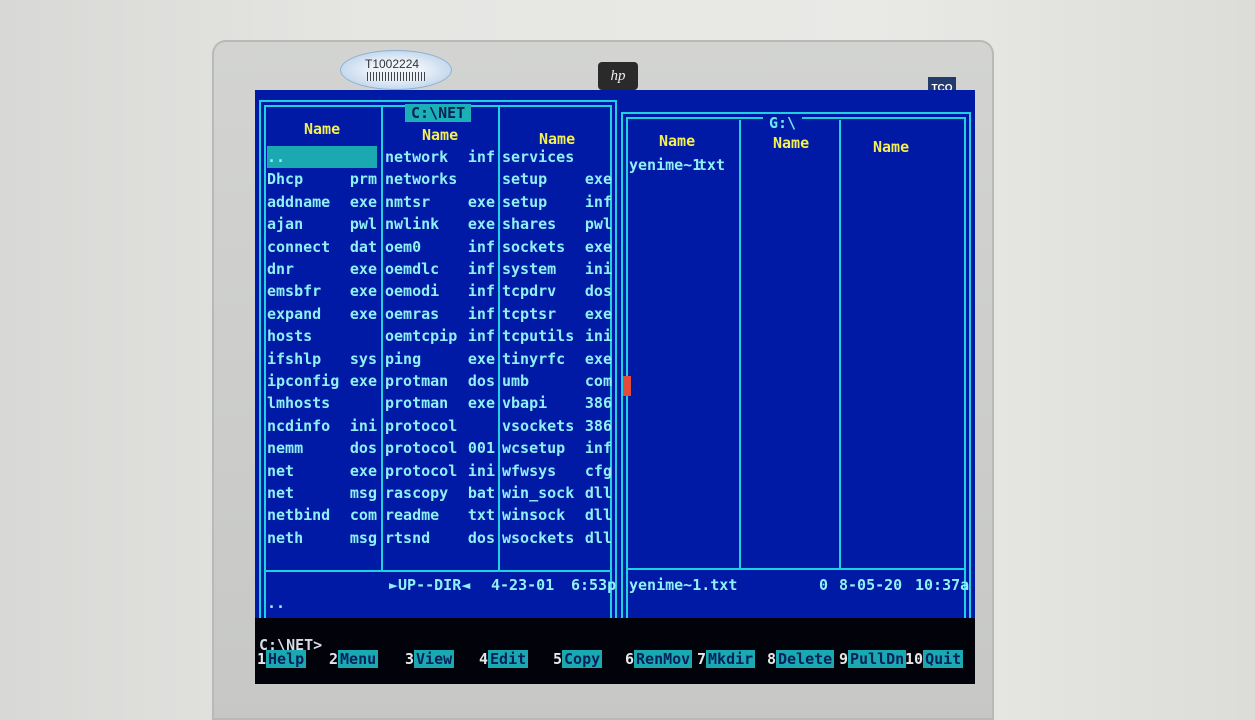 The image size is (1255, 720). I want to click on file-entry: oemodi inf, so click(440, 291).